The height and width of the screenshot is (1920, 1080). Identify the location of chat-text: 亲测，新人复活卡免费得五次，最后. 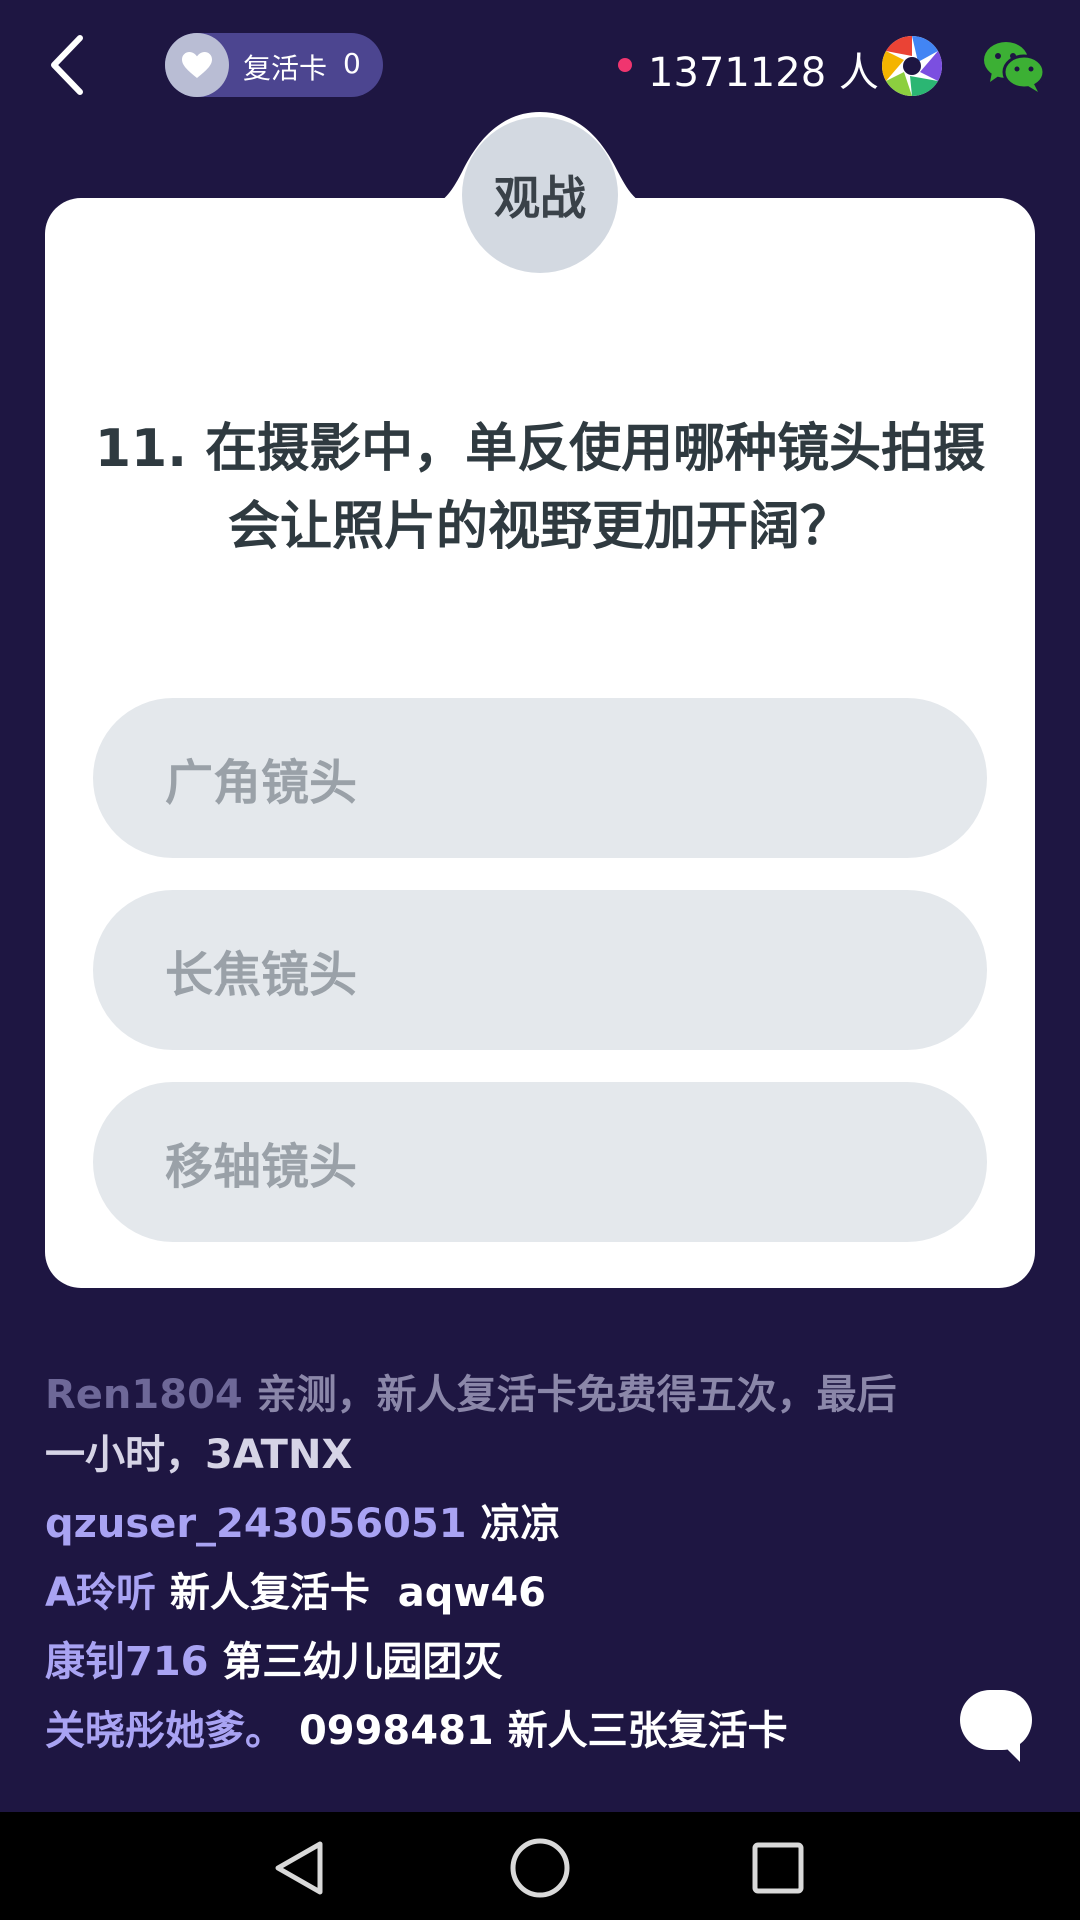
(576, 1395).